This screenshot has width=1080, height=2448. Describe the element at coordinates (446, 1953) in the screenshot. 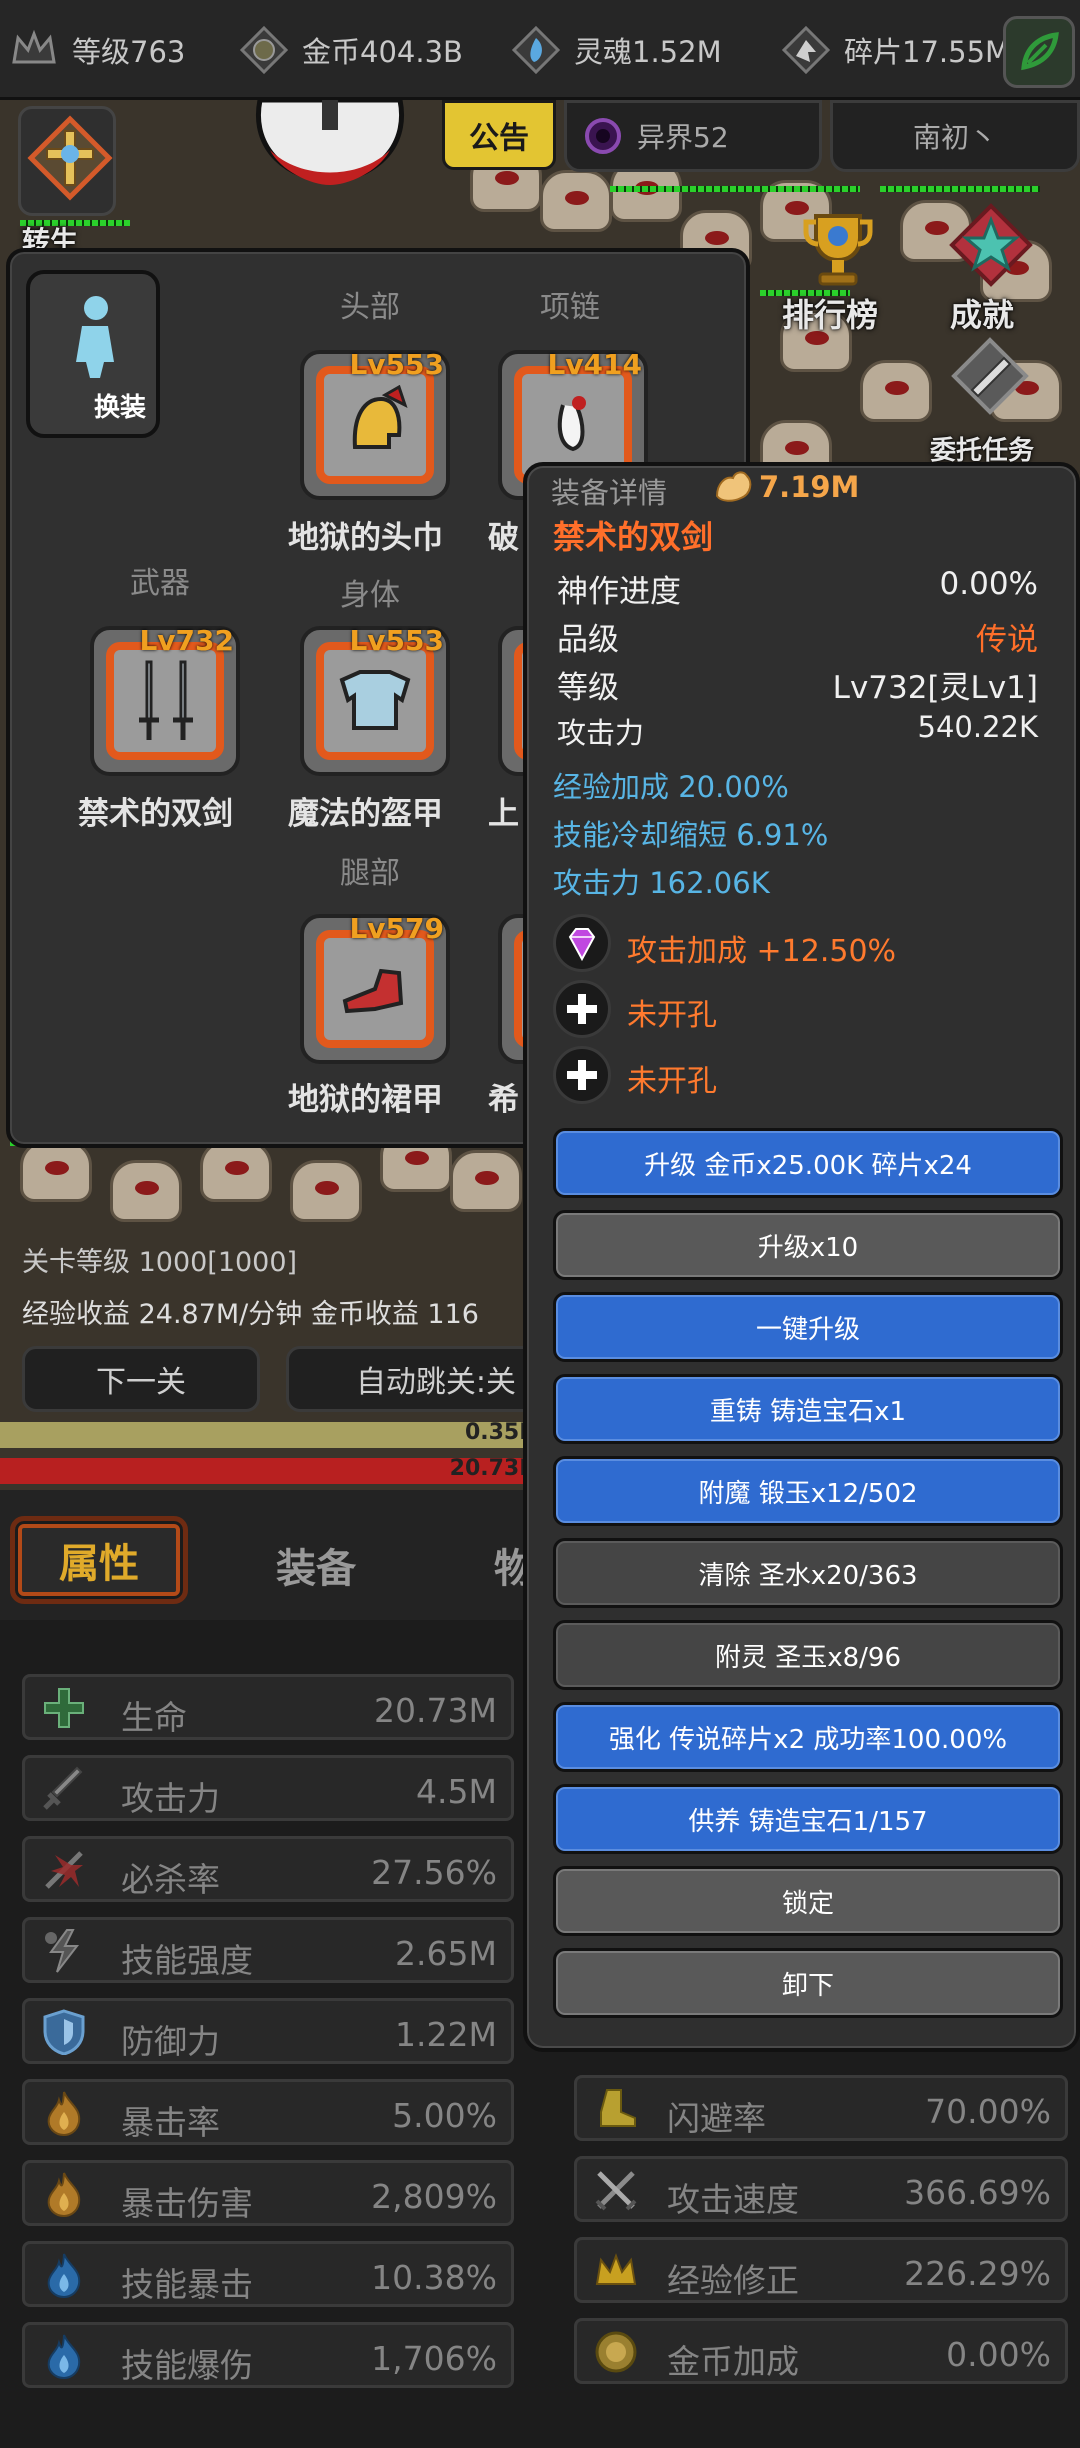

I see `stat-value: 2.65M` at that location.